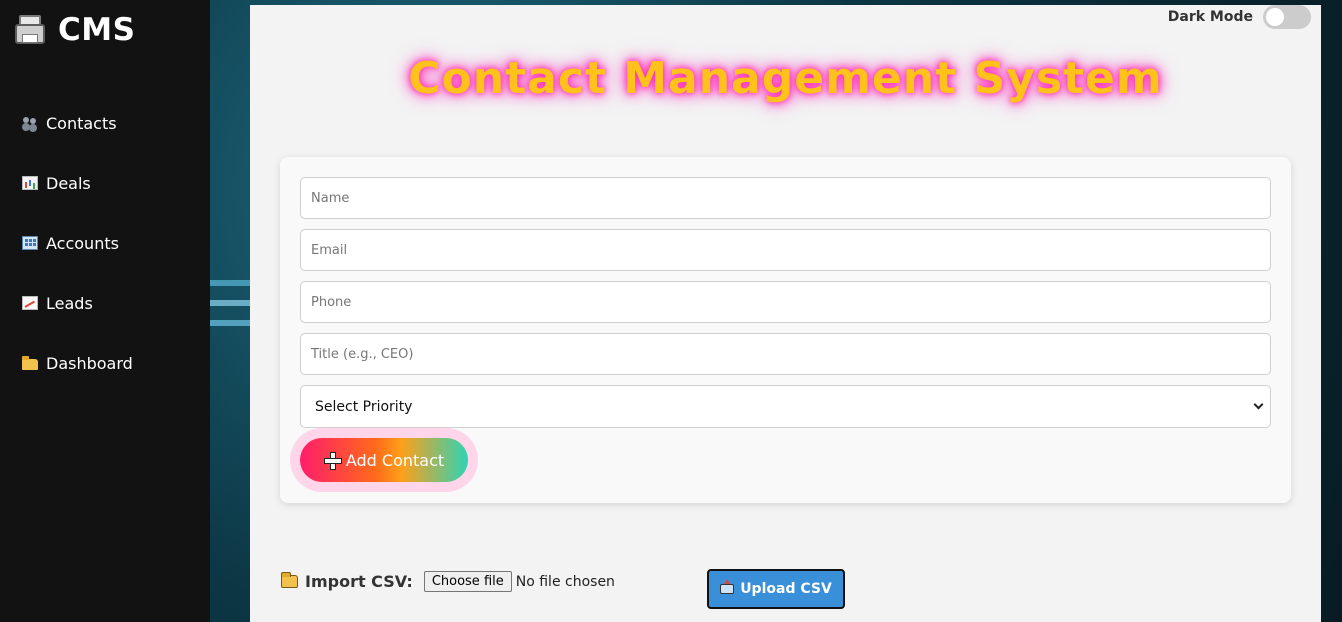  Describe the element at coordinates (105, 183) in the screenshot. I see `sidebar-item-deals: Deals` at that location.